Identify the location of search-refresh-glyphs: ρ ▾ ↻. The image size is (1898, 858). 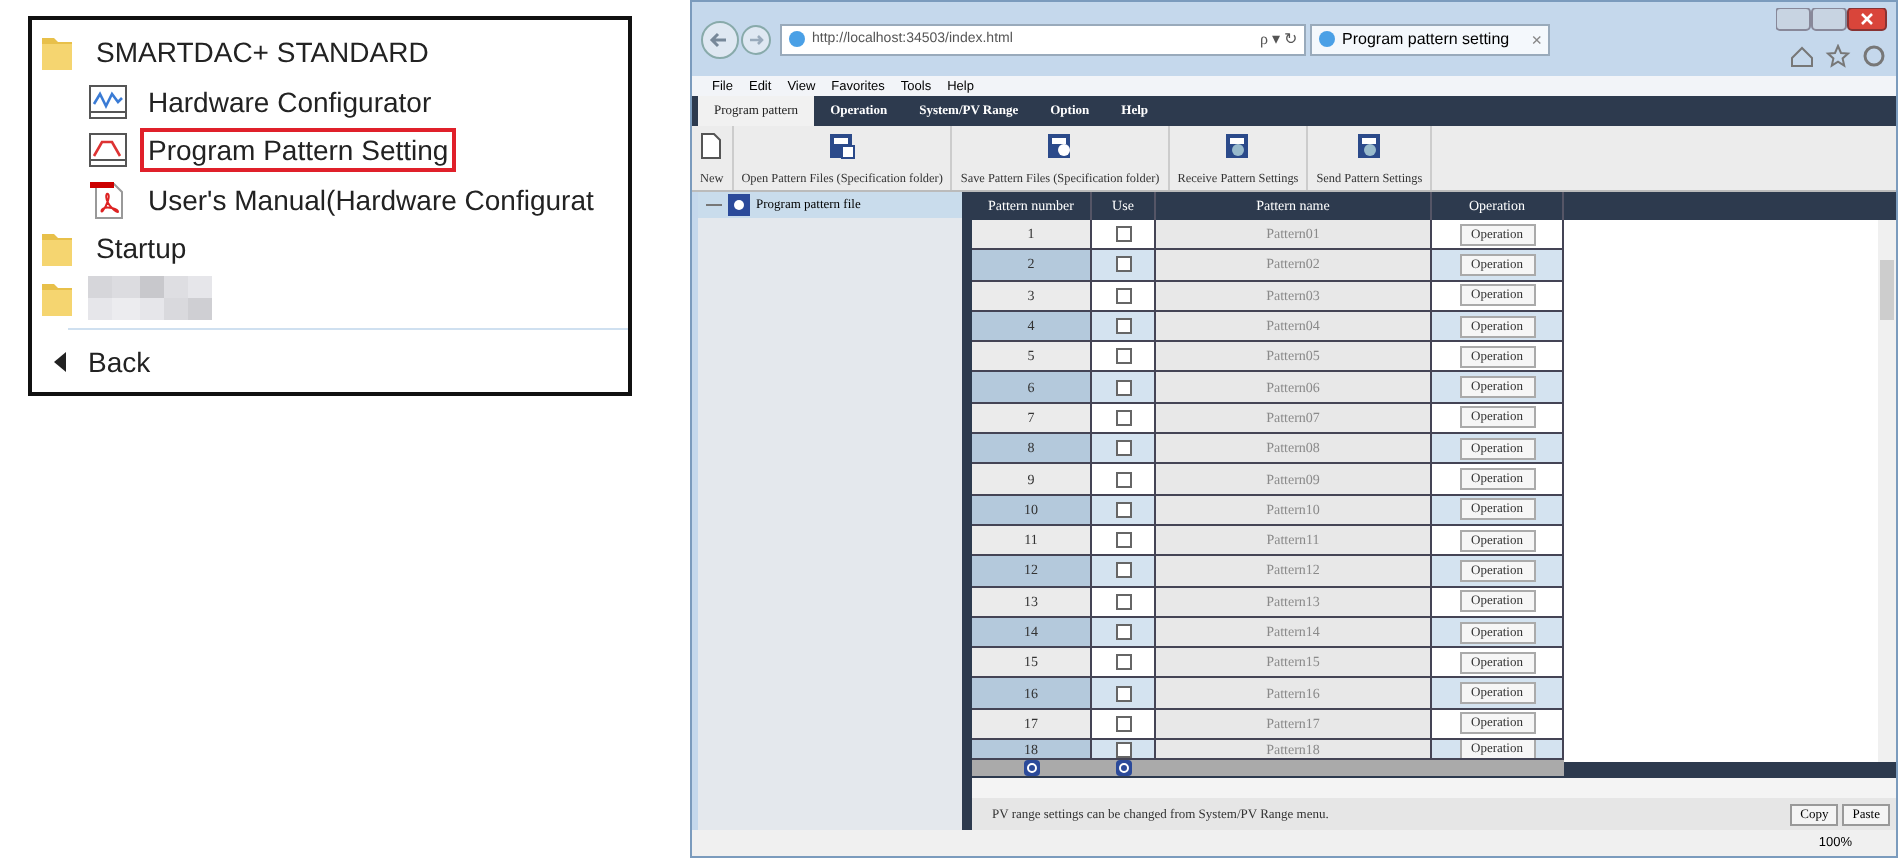
(1279, 39).